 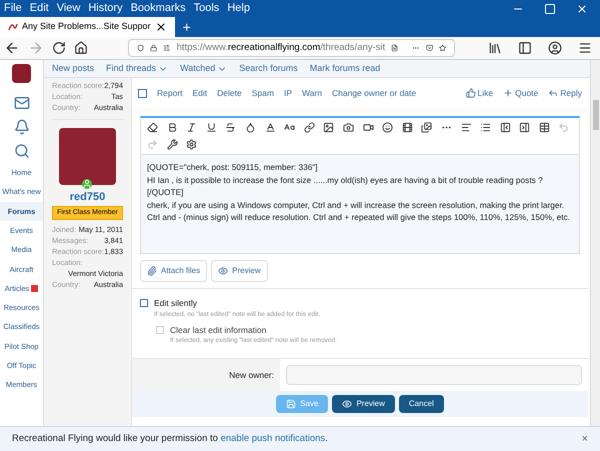 I want to click on menu-item: Bookmarks, so click(x=158, y=8).